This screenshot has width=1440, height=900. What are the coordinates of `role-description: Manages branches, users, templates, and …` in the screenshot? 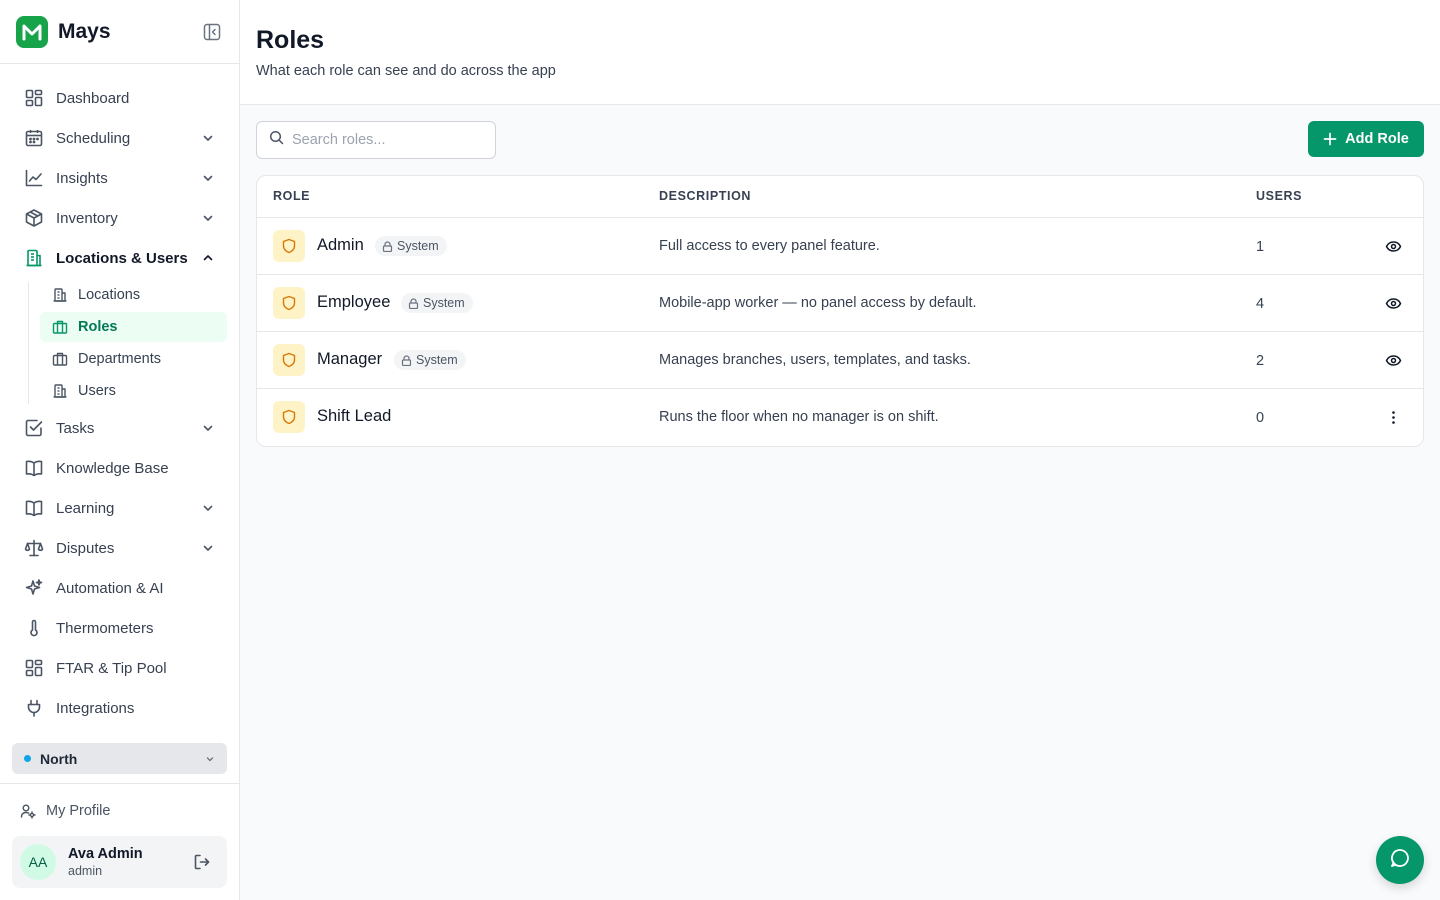 It's located at (815, 360).